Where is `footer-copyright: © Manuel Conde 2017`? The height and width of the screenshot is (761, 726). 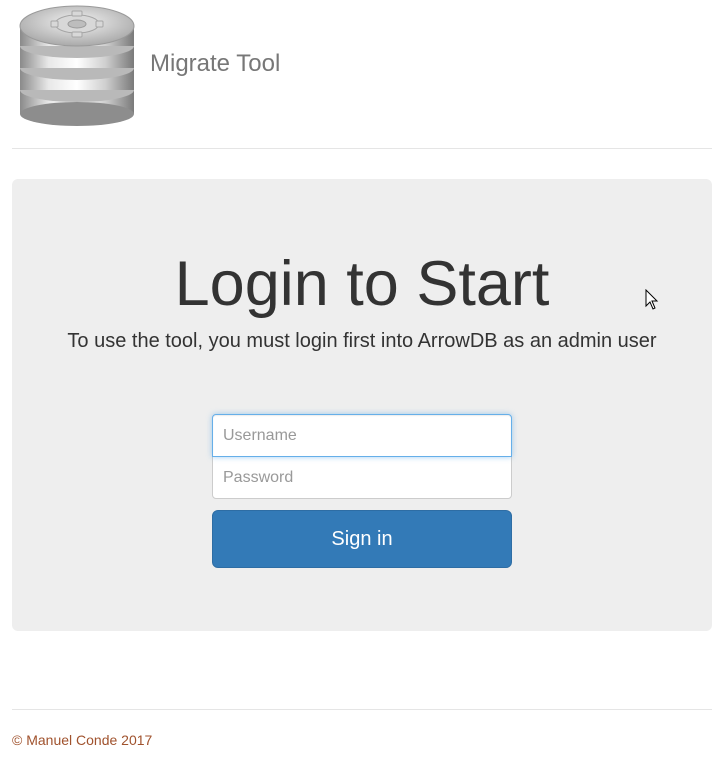
footer-copyright: © Manuel Conde 2017 is located at coordinates (82, 740).